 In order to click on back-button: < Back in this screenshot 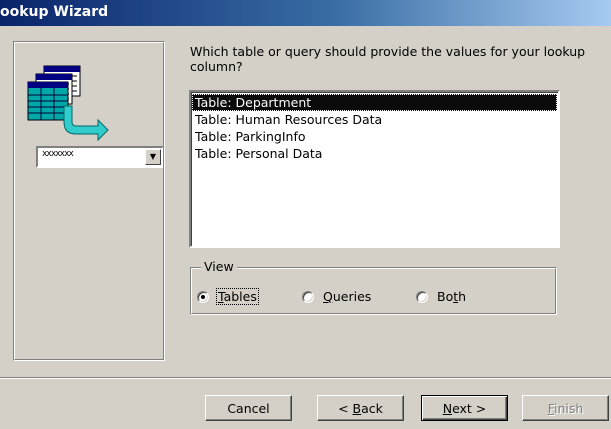, I will do `click(360, 408)`.